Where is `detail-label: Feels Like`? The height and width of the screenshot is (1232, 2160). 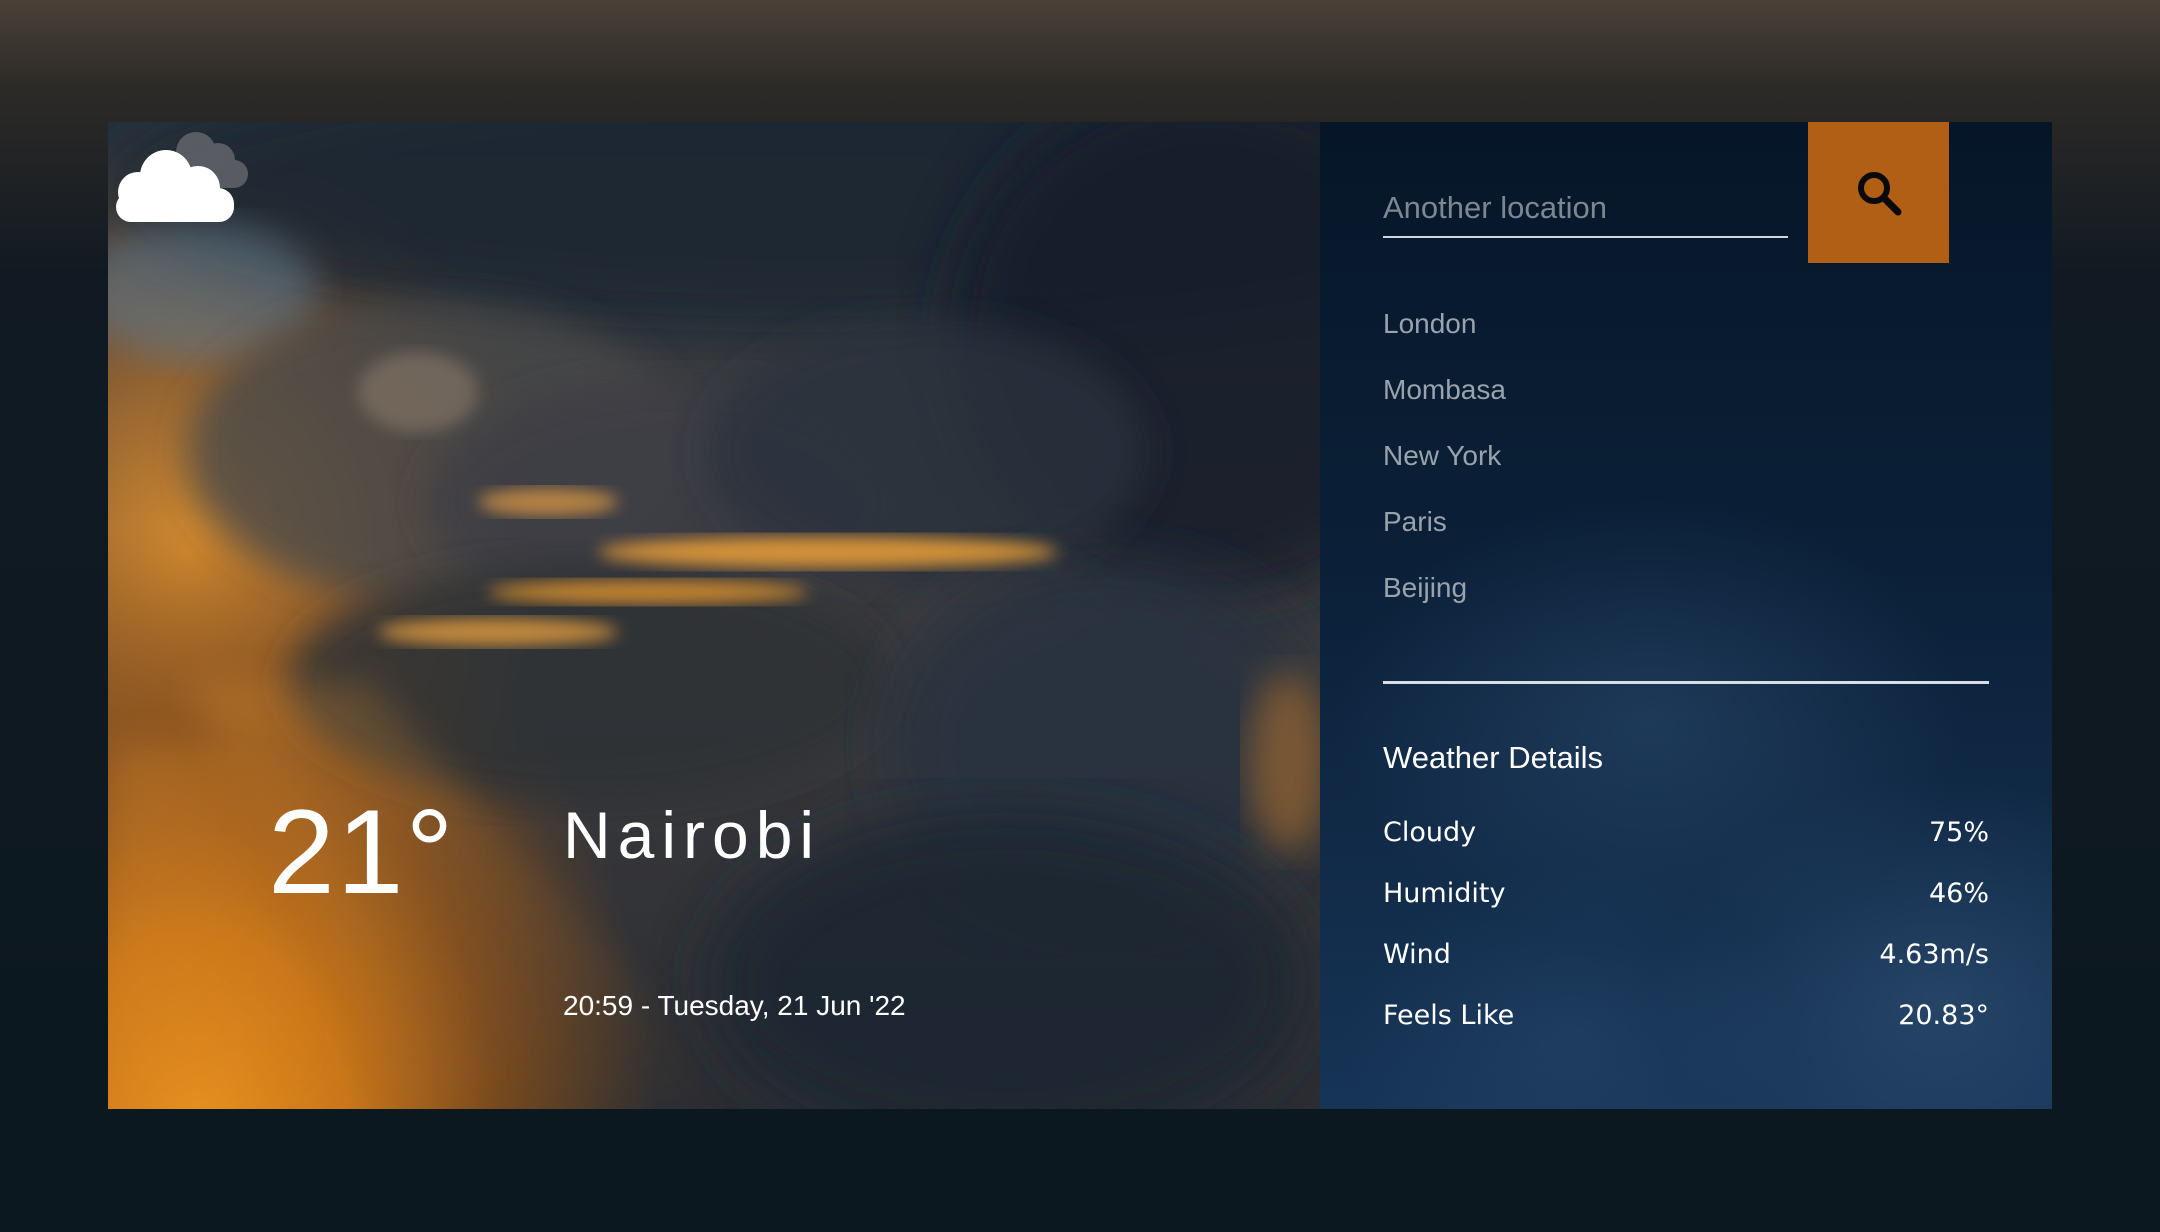 detail-label: Feels Like is located at coordinates (1449, 1015).